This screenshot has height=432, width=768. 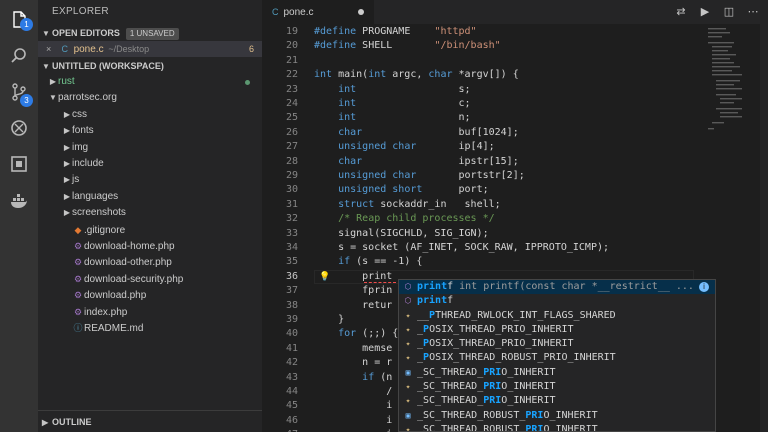 What do you see at coordinates (150, 295) in the screenshot?
I see `tree-item: ⚙ download.php` at bounding box center [150, 295].